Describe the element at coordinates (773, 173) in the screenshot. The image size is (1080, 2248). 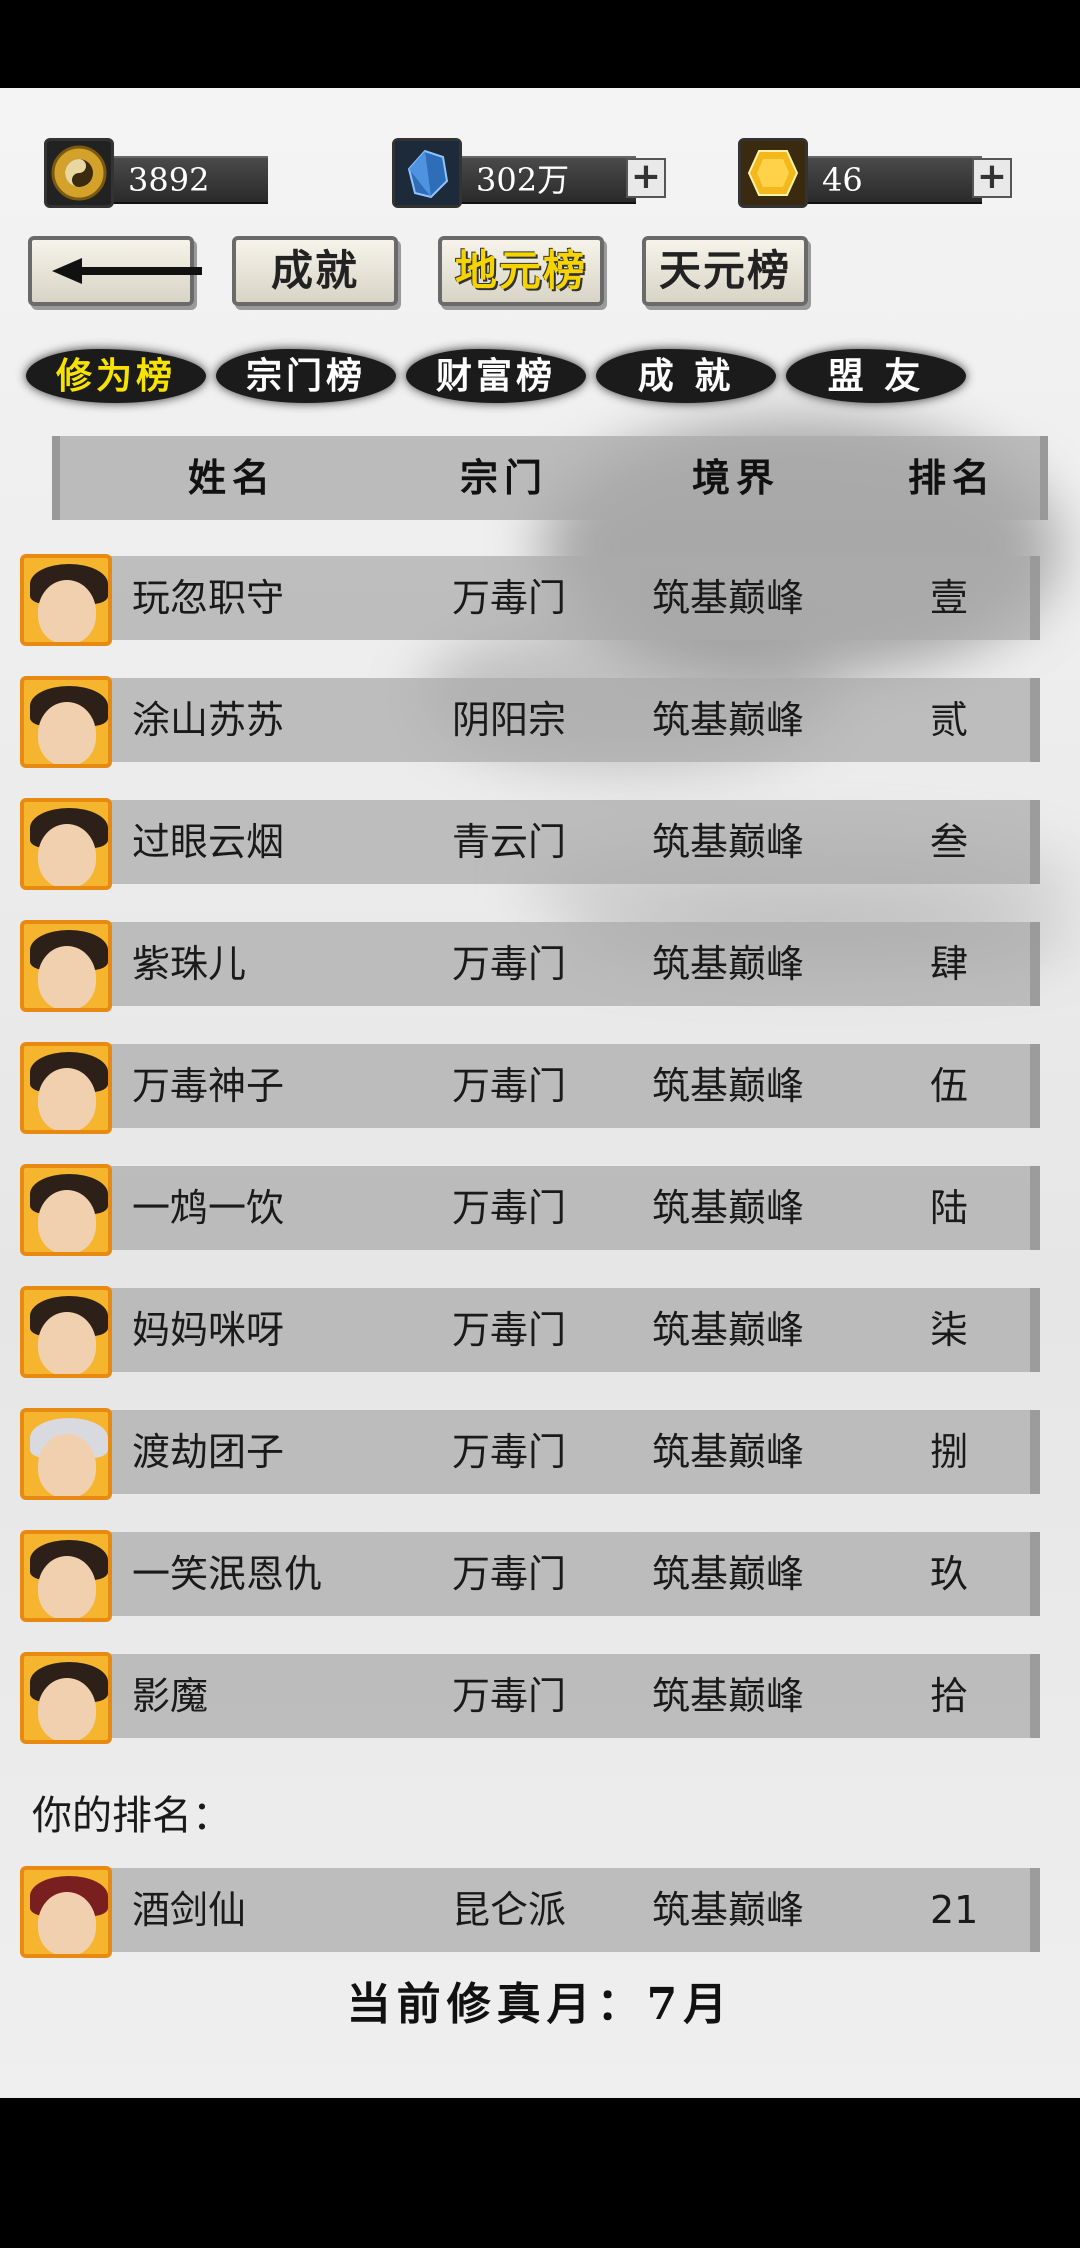
I see `gold-gem-icon` at that location.